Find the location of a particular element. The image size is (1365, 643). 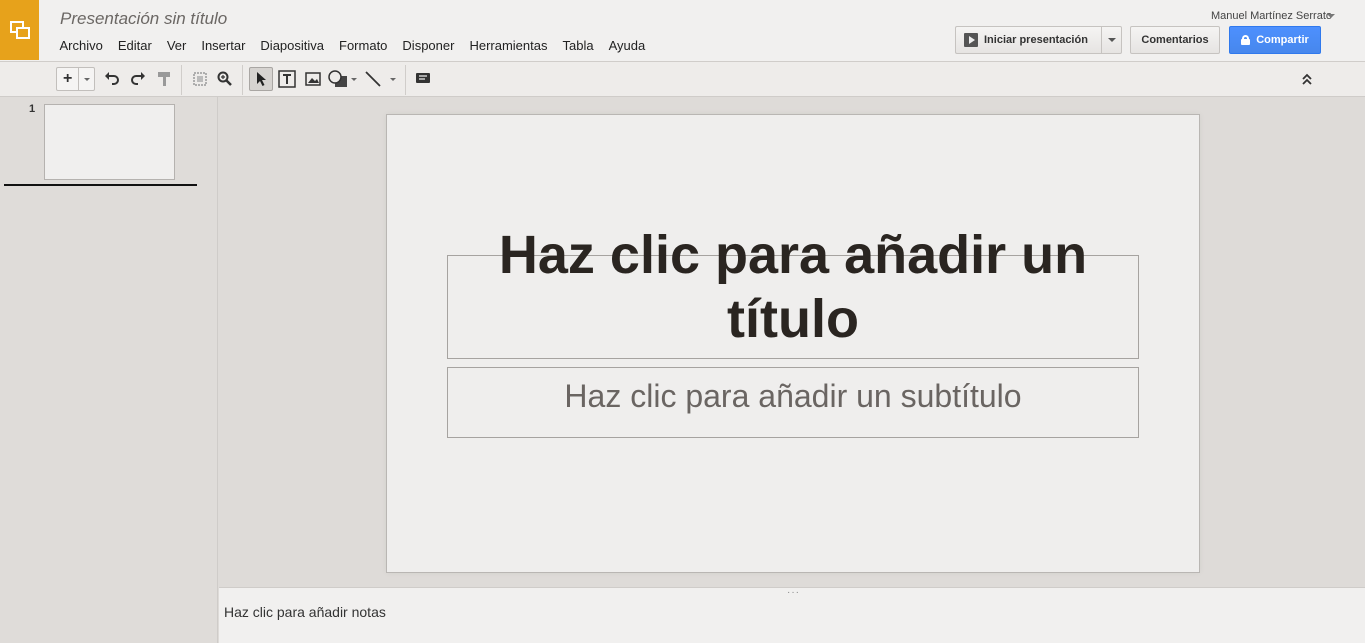

new-slide-button: + is located at coordinates (75, 79).